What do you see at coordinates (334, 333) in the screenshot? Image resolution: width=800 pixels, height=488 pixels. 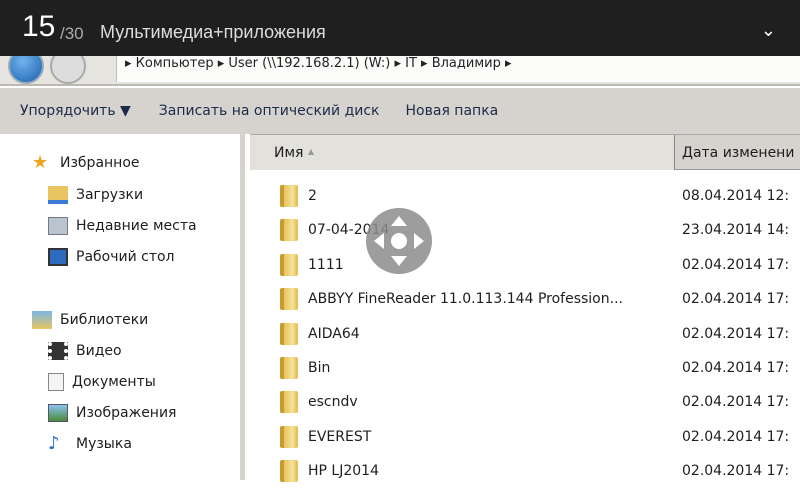 I see `file-name: AIDA64` at bounding box center [334, 333].